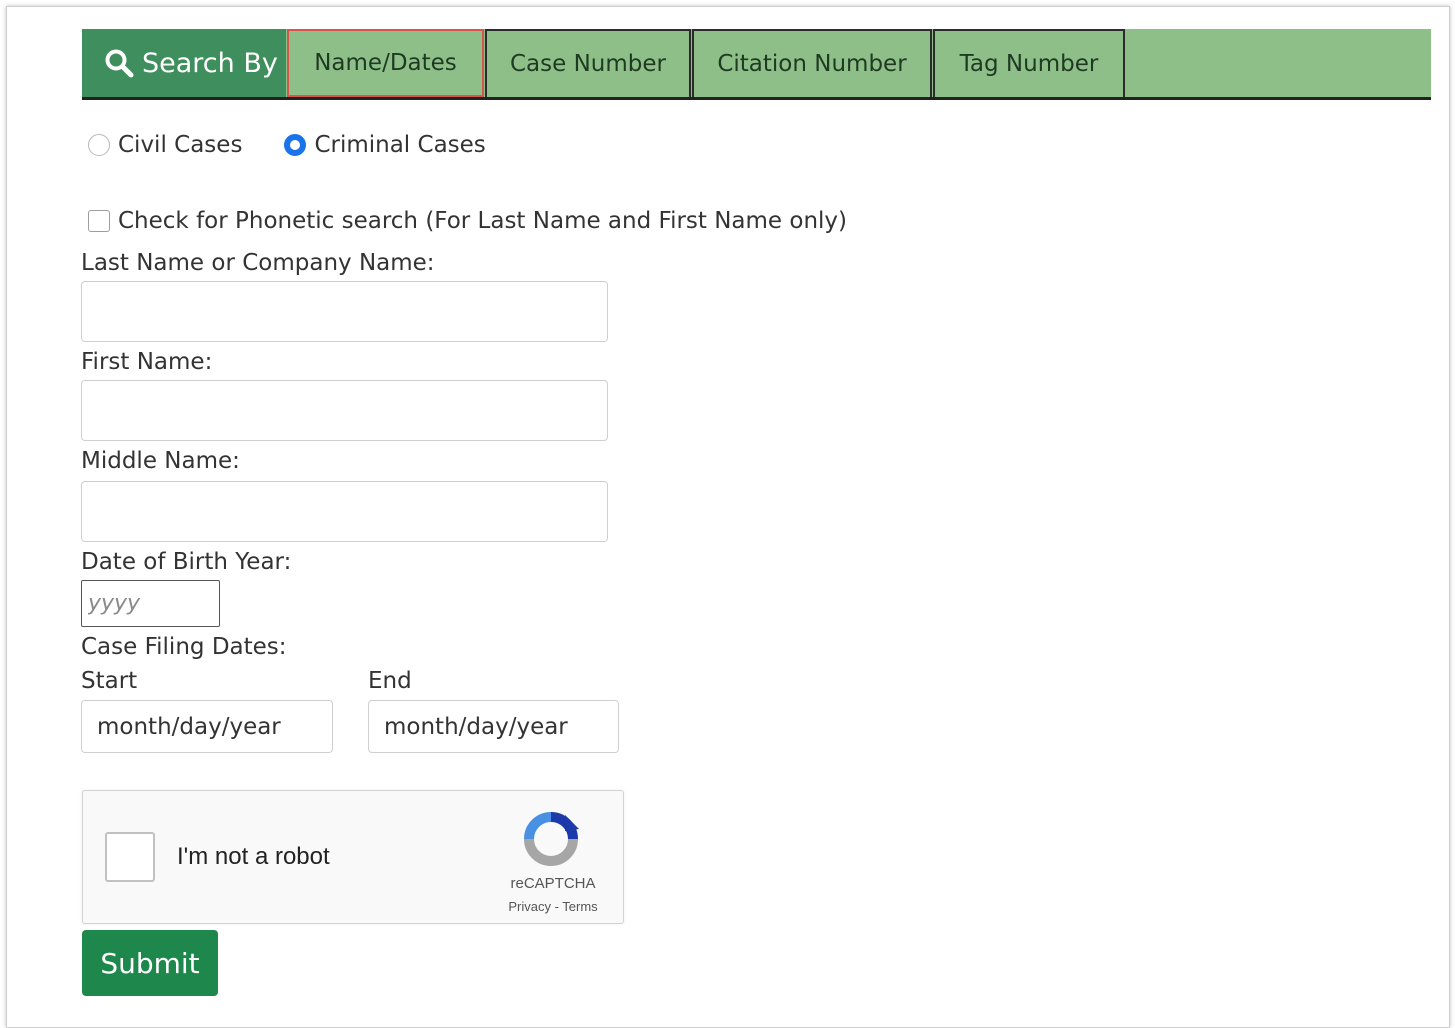  What do you see at coordinates (295, 145) in the screenshot?
I see `criminal-cases-radio` at bounding box center [295, 145].